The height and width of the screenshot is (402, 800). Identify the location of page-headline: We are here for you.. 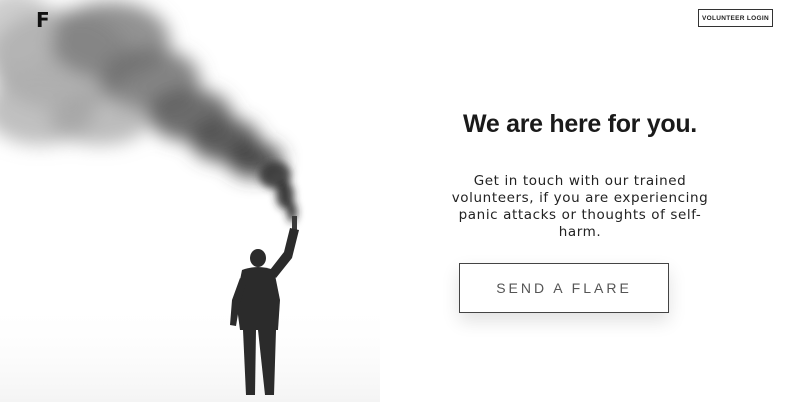
(580, 124).